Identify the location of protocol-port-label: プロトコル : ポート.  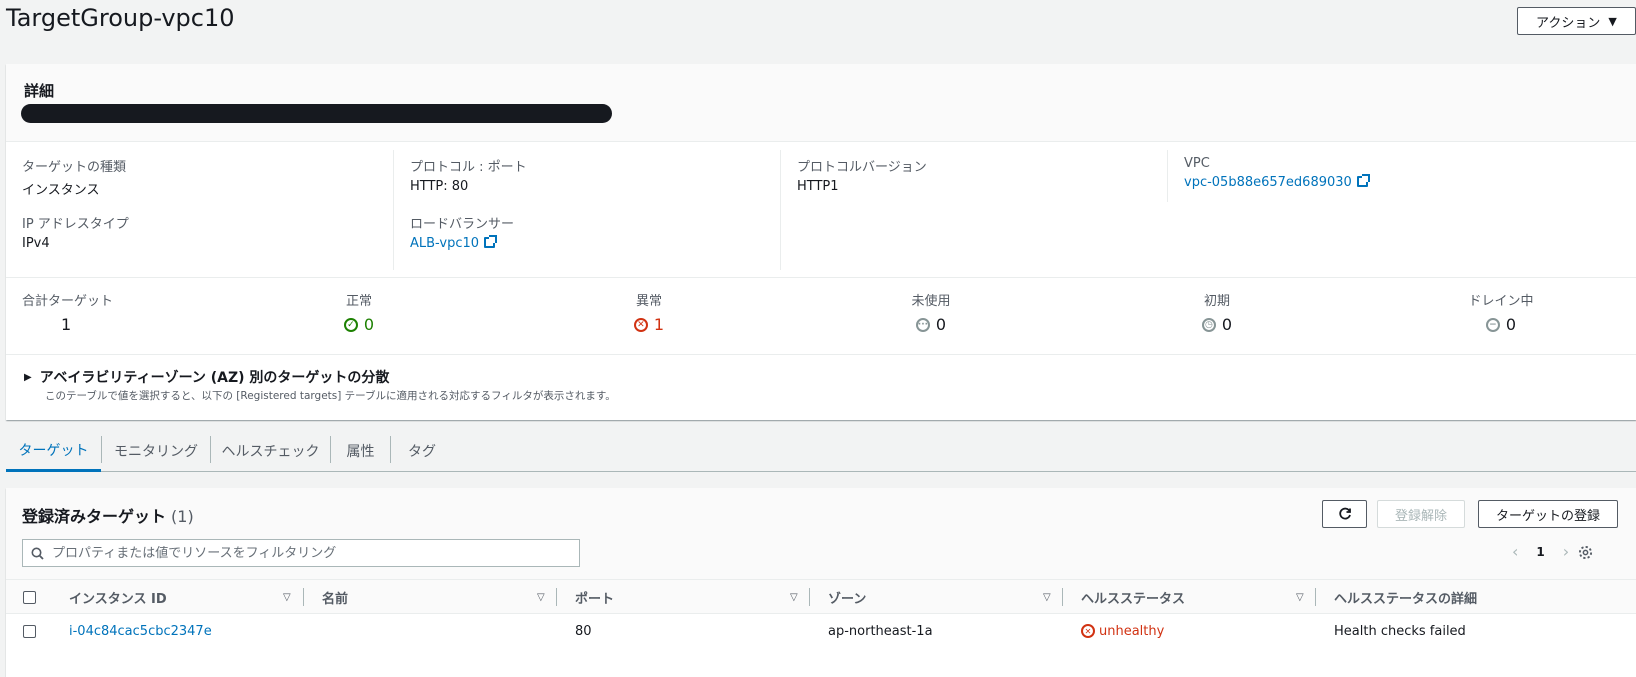
(468, 167).